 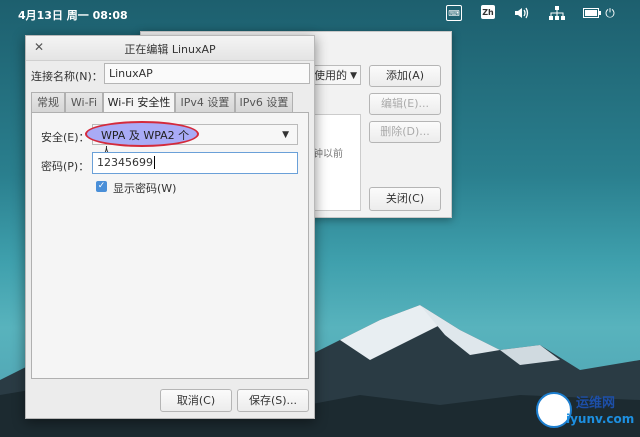 I want to click on dialog-title: 正在编辑 LinuxAP, so click(x=170, y=49).